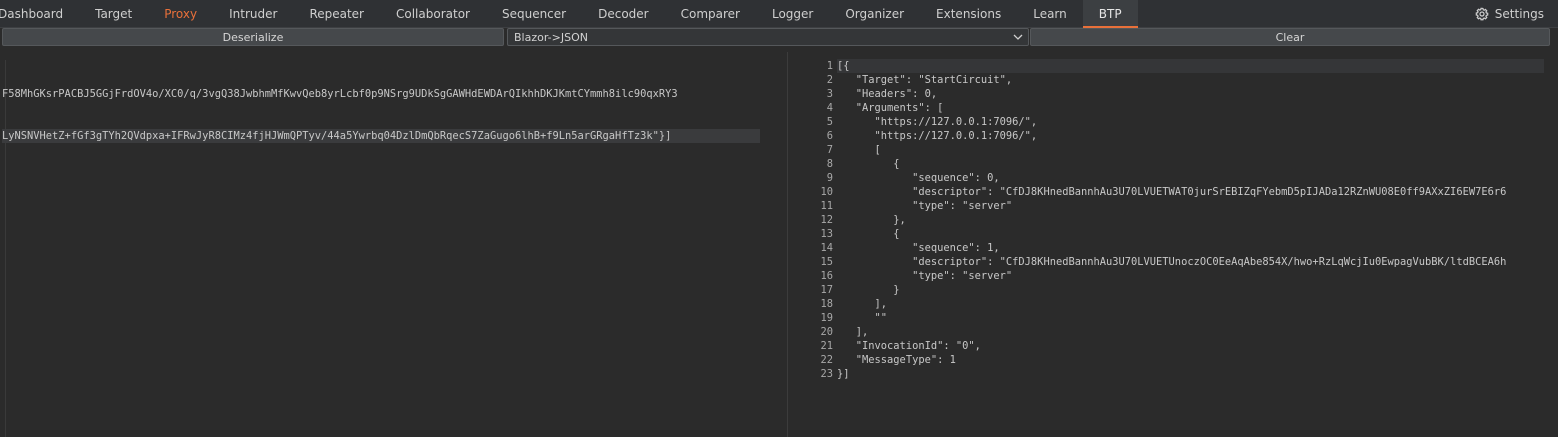  Describe the element at coordinates (1192, 66) in the screenshot. I see `code-line: 1 [{` at that location.